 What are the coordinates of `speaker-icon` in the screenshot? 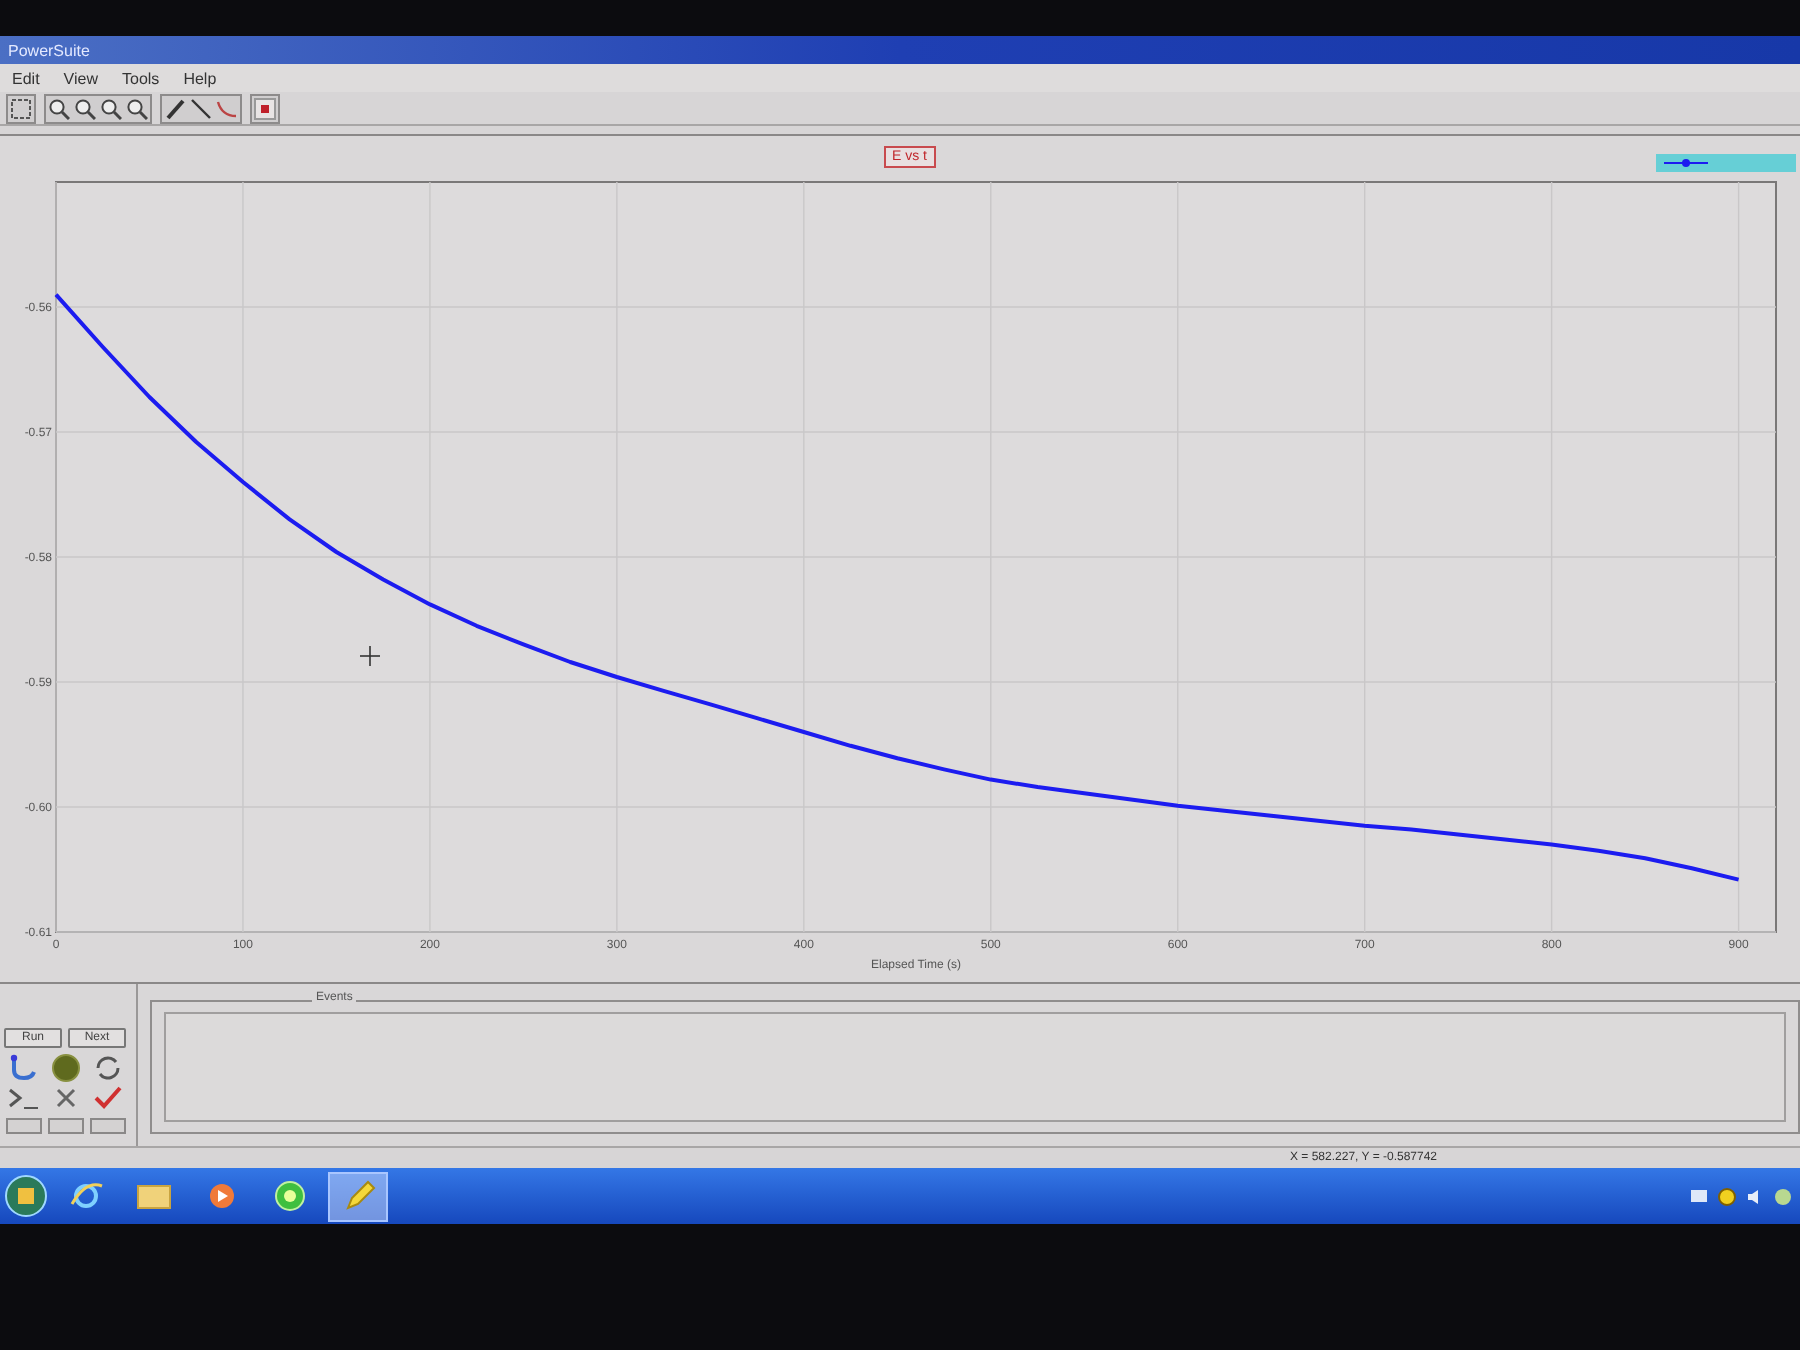 It's located at (1755, 1196).